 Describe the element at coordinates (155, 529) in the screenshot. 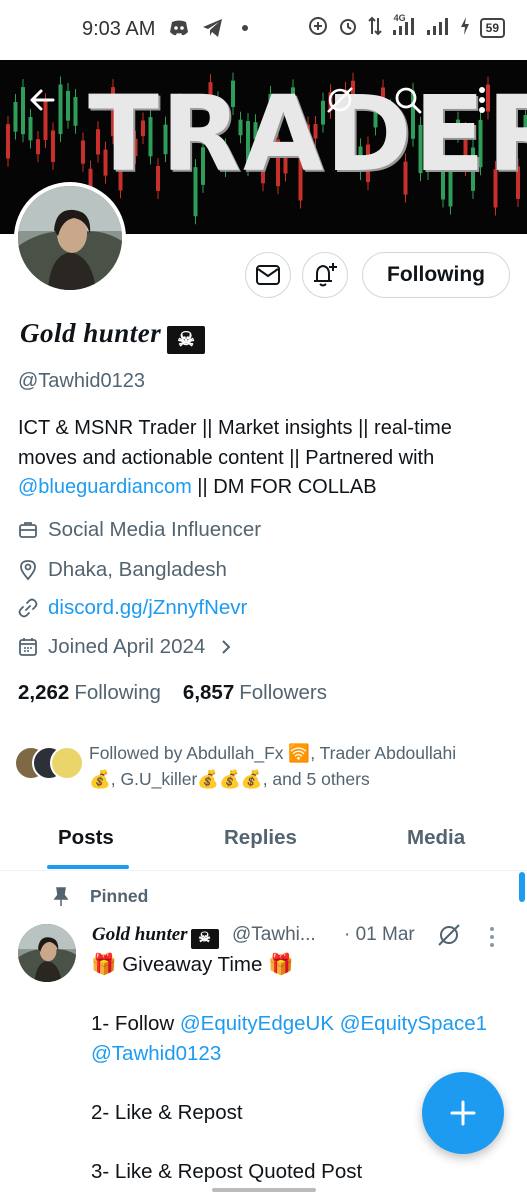

I see `category-text: Social Media Influencer` at that location.